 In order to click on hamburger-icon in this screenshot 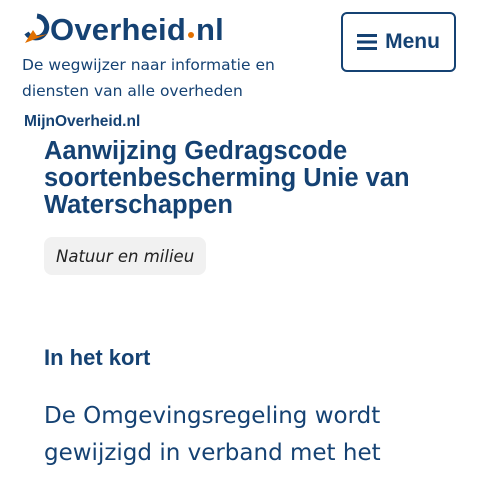, I will do `click(367, 42)`.